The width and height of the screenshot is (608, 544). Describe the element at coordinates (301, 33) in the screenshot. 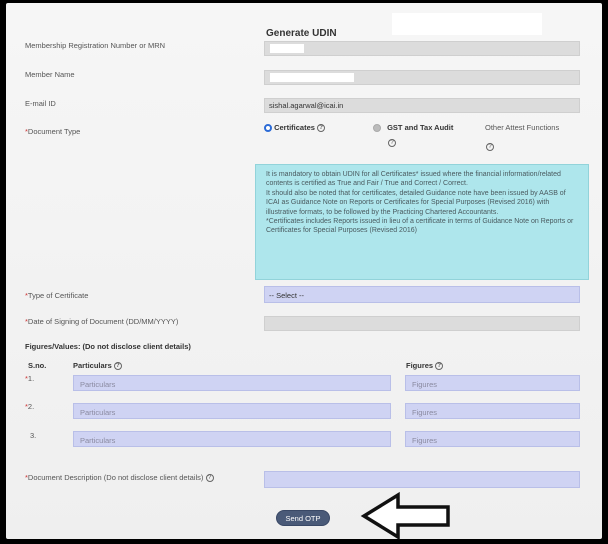

I see `page-title: Generate UDIN` at that location.